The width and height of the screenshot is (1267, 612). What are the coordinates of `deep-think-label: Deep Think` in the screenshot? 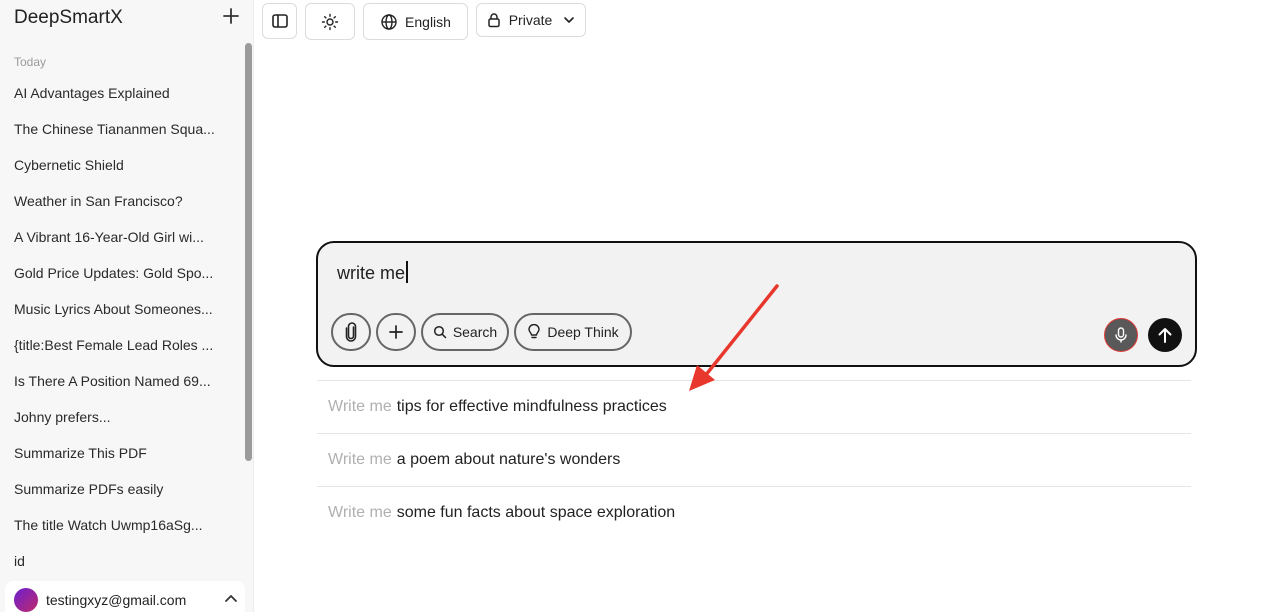 It's located at (583, 332).